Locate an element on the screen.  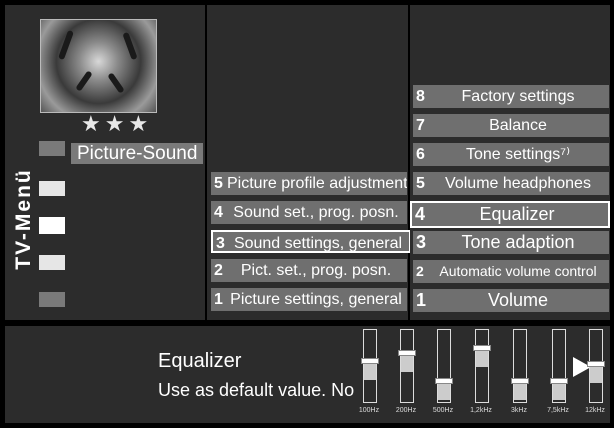
eq-freq-label: 100Hz is located at coordinates (369, 410).